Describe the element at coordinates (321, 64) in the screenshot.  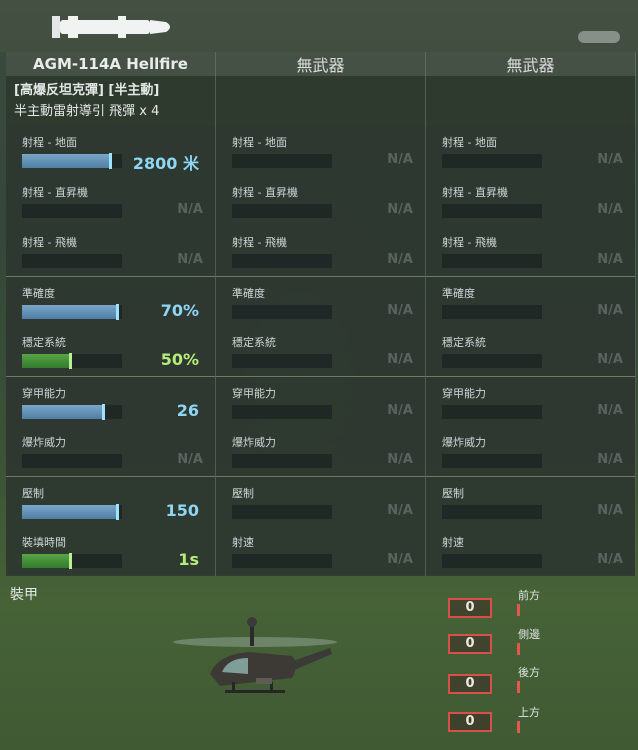
I see `weapon-header-2: 無武器` at that location.